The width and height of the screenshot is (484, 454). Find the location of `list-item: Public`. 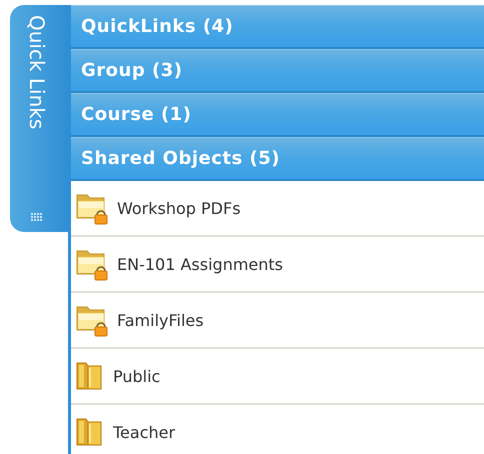

list-item: Public is located at coordinates (277, 377).